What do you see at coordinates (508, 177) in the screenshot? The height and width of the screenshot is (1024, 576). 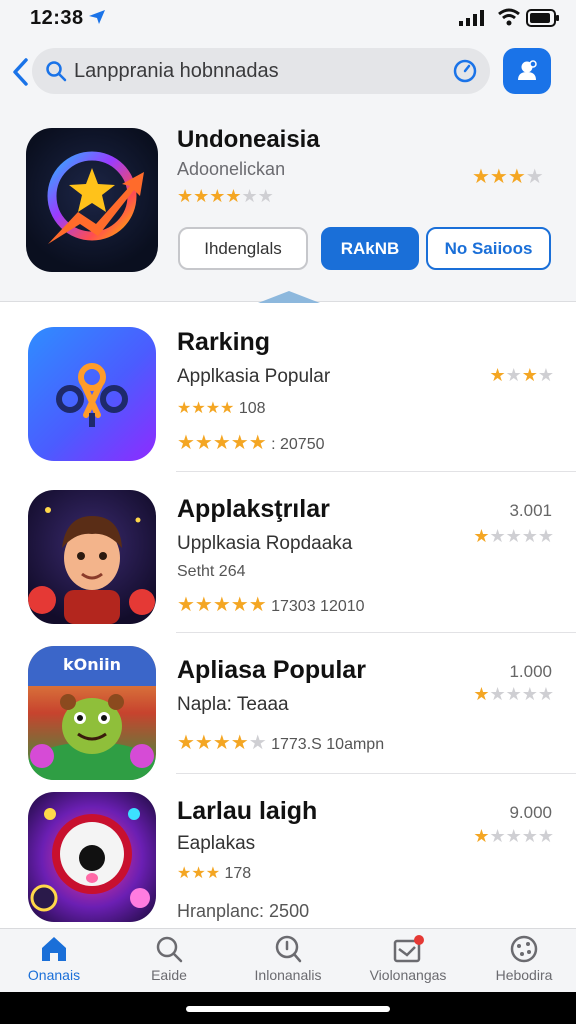 I see `featured-right-rating-stars: ★★★★` at bounding box center [508, 177].